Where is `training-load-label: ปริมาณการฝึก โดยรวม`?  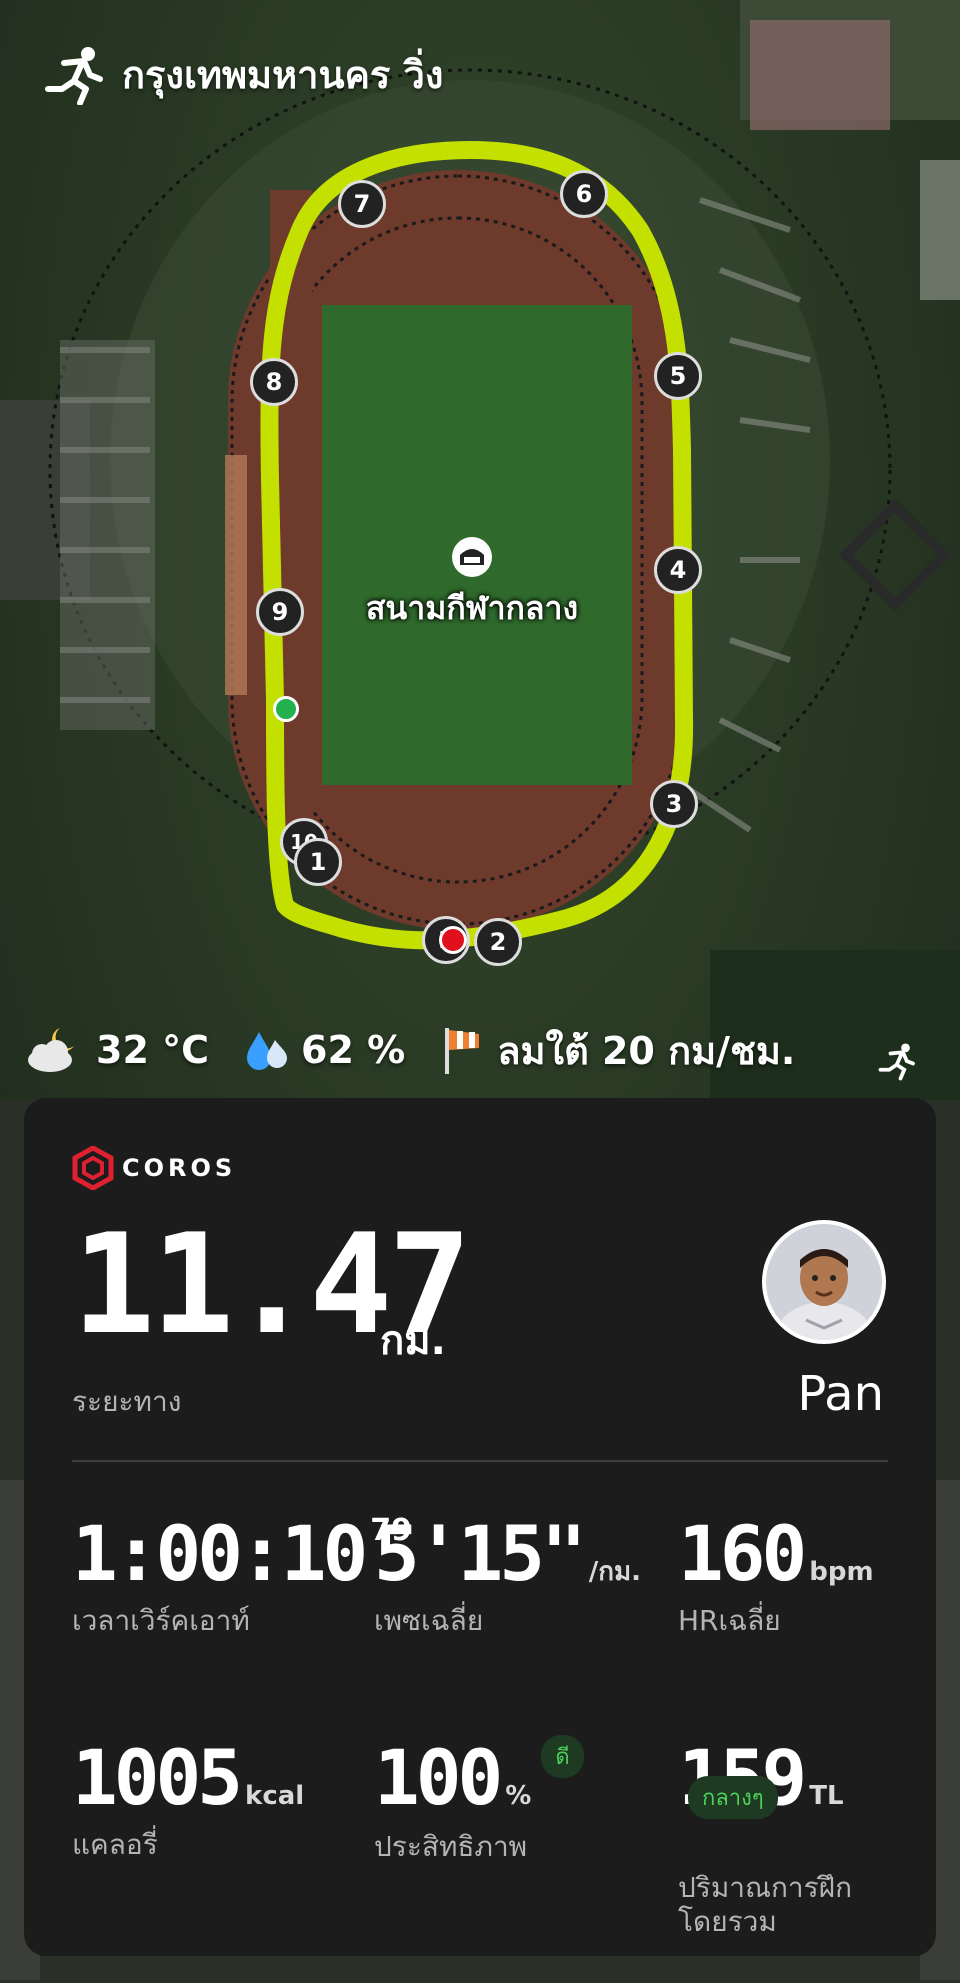
training-load-label: ปริมาณการฝึก โดยรวม is located at coordinates (765, 1904).